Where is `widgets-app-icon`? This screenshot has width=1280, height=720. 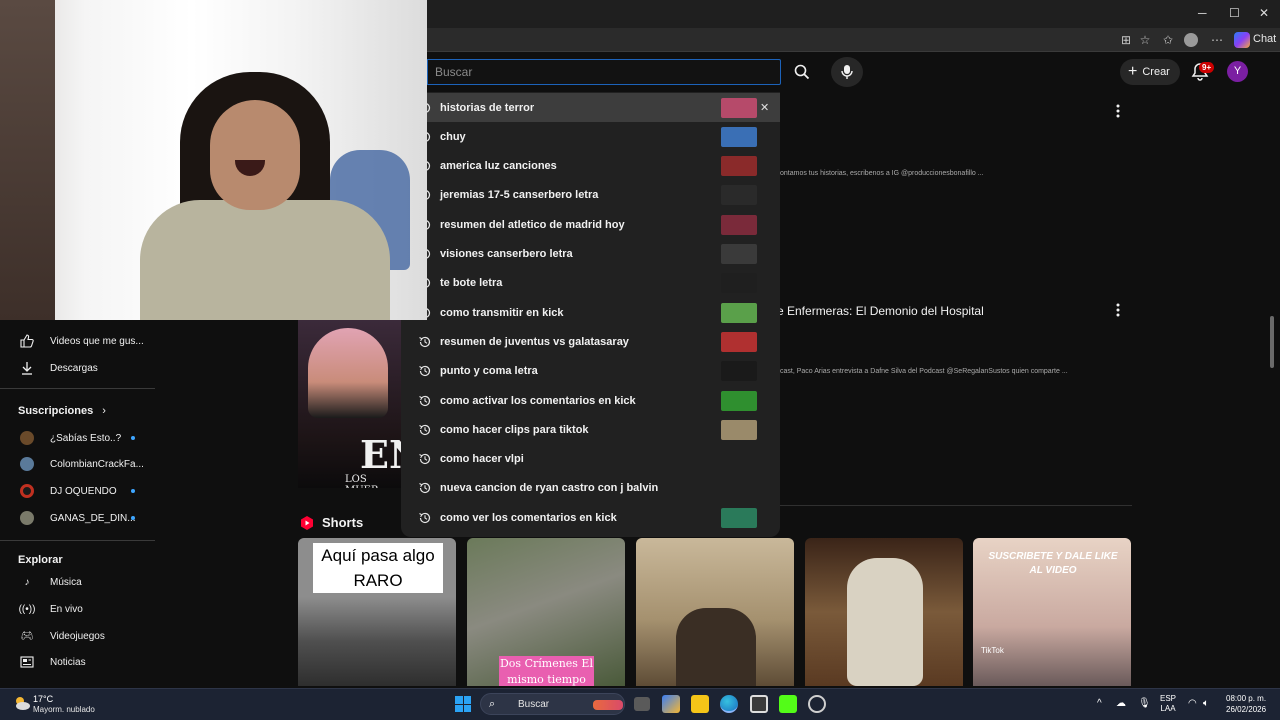
widgets-app-icon is located at coordinates (671, 704).